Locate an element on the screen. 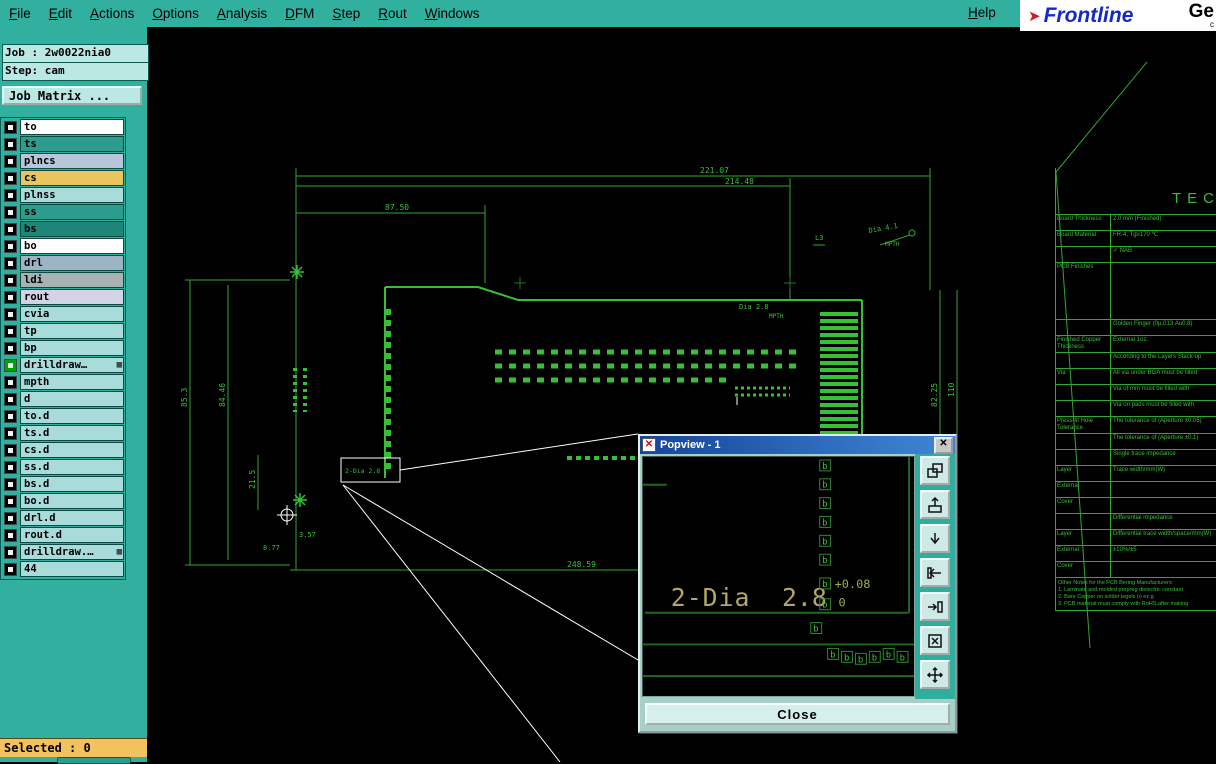 Image resolution: width=1216 pixels, height=764 pixels. menu-edit: Edit is located at coordinates (60, 13).